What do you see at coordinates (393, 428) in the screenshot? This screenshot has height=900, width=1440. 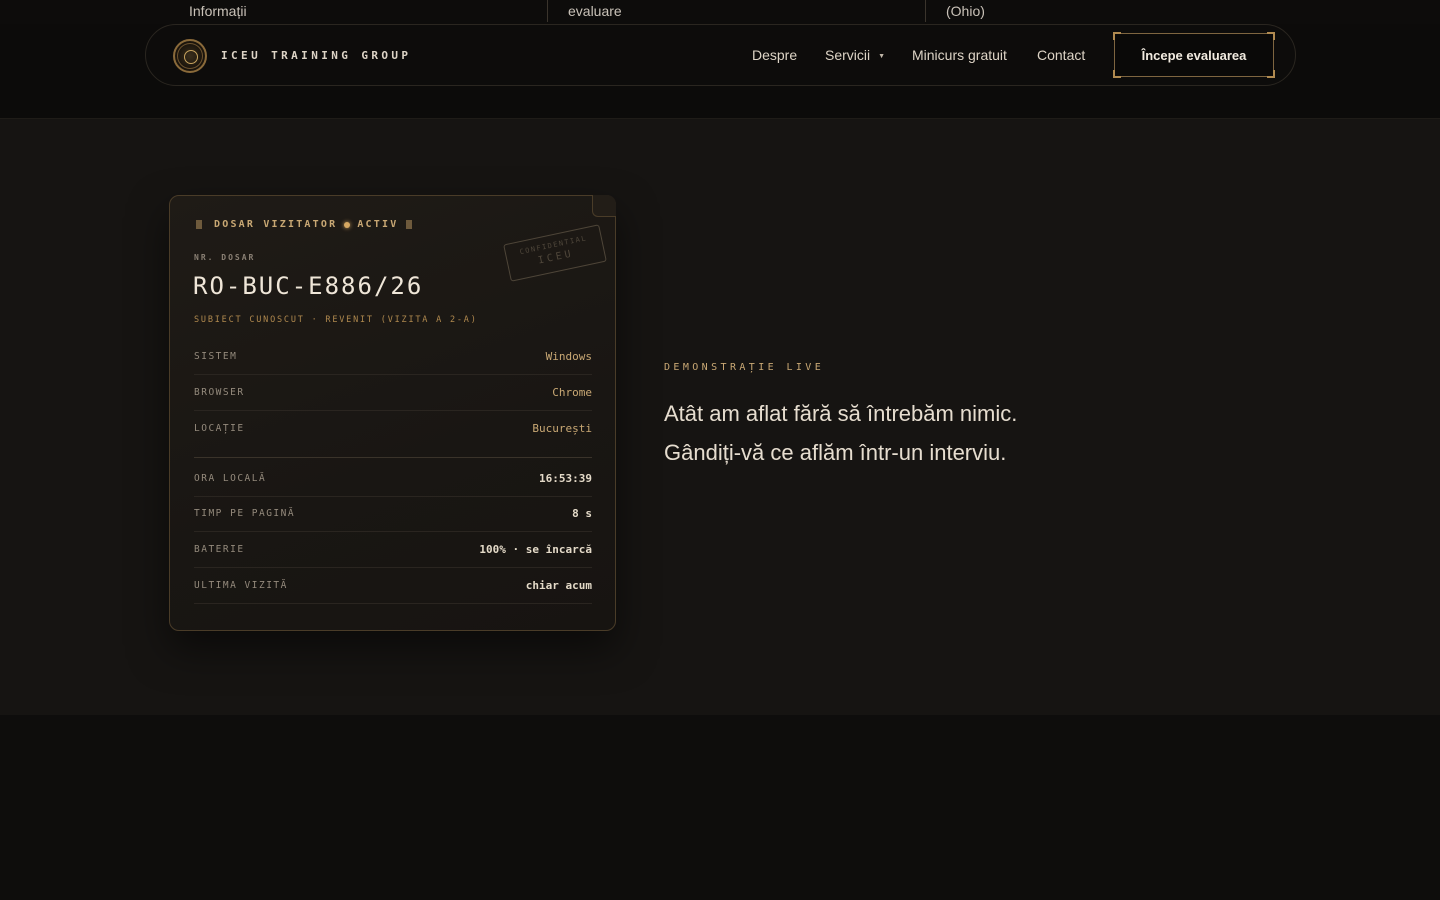 I see `info-row-location: LOCAȚIE București` at bounding box center [393, 428].